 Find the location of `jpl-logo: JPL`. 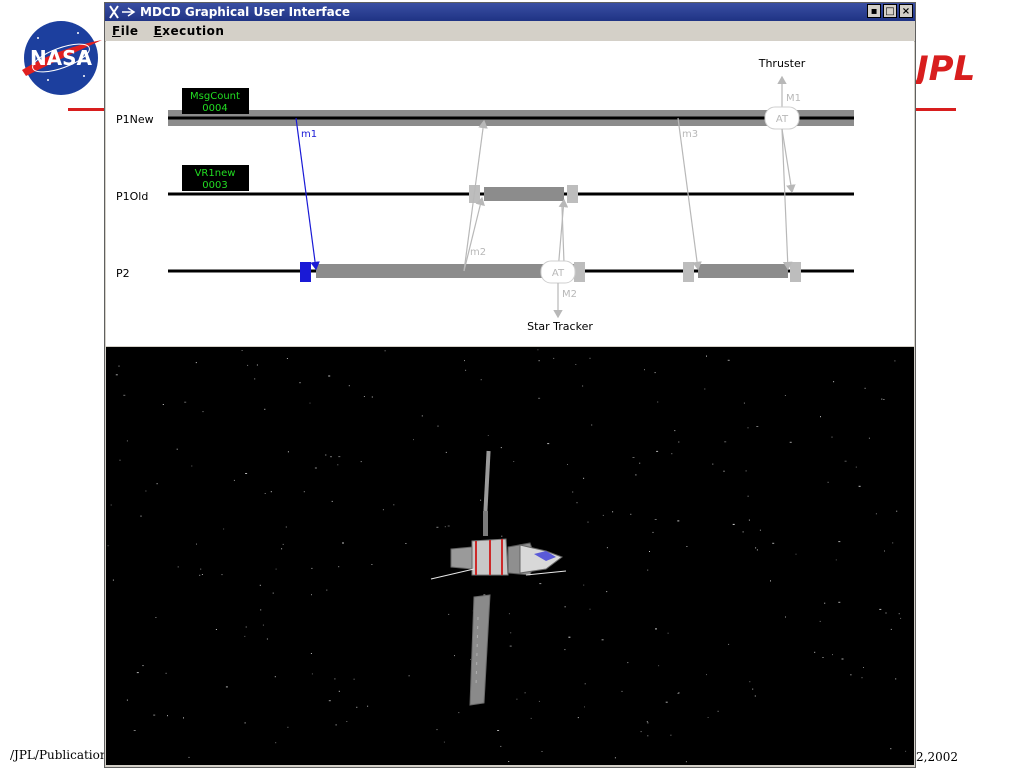

jpl-logo: JPL is located at coordinates (944, 67).